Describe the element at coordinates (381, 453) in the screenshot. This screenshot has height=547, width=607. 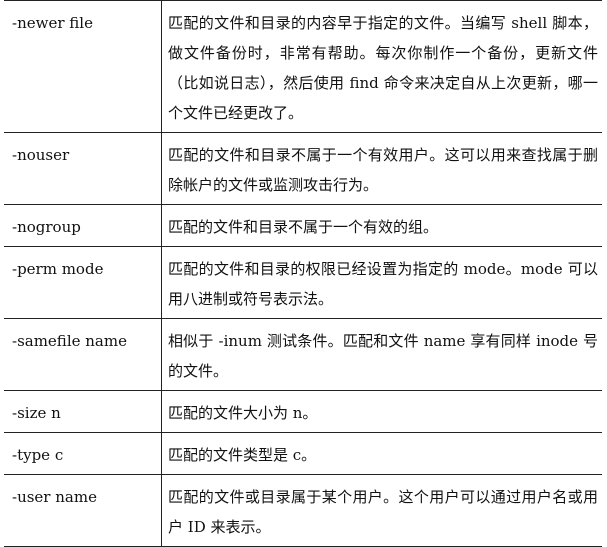
I see `description-cell: 匹配的文件类型是 c。` at that location.